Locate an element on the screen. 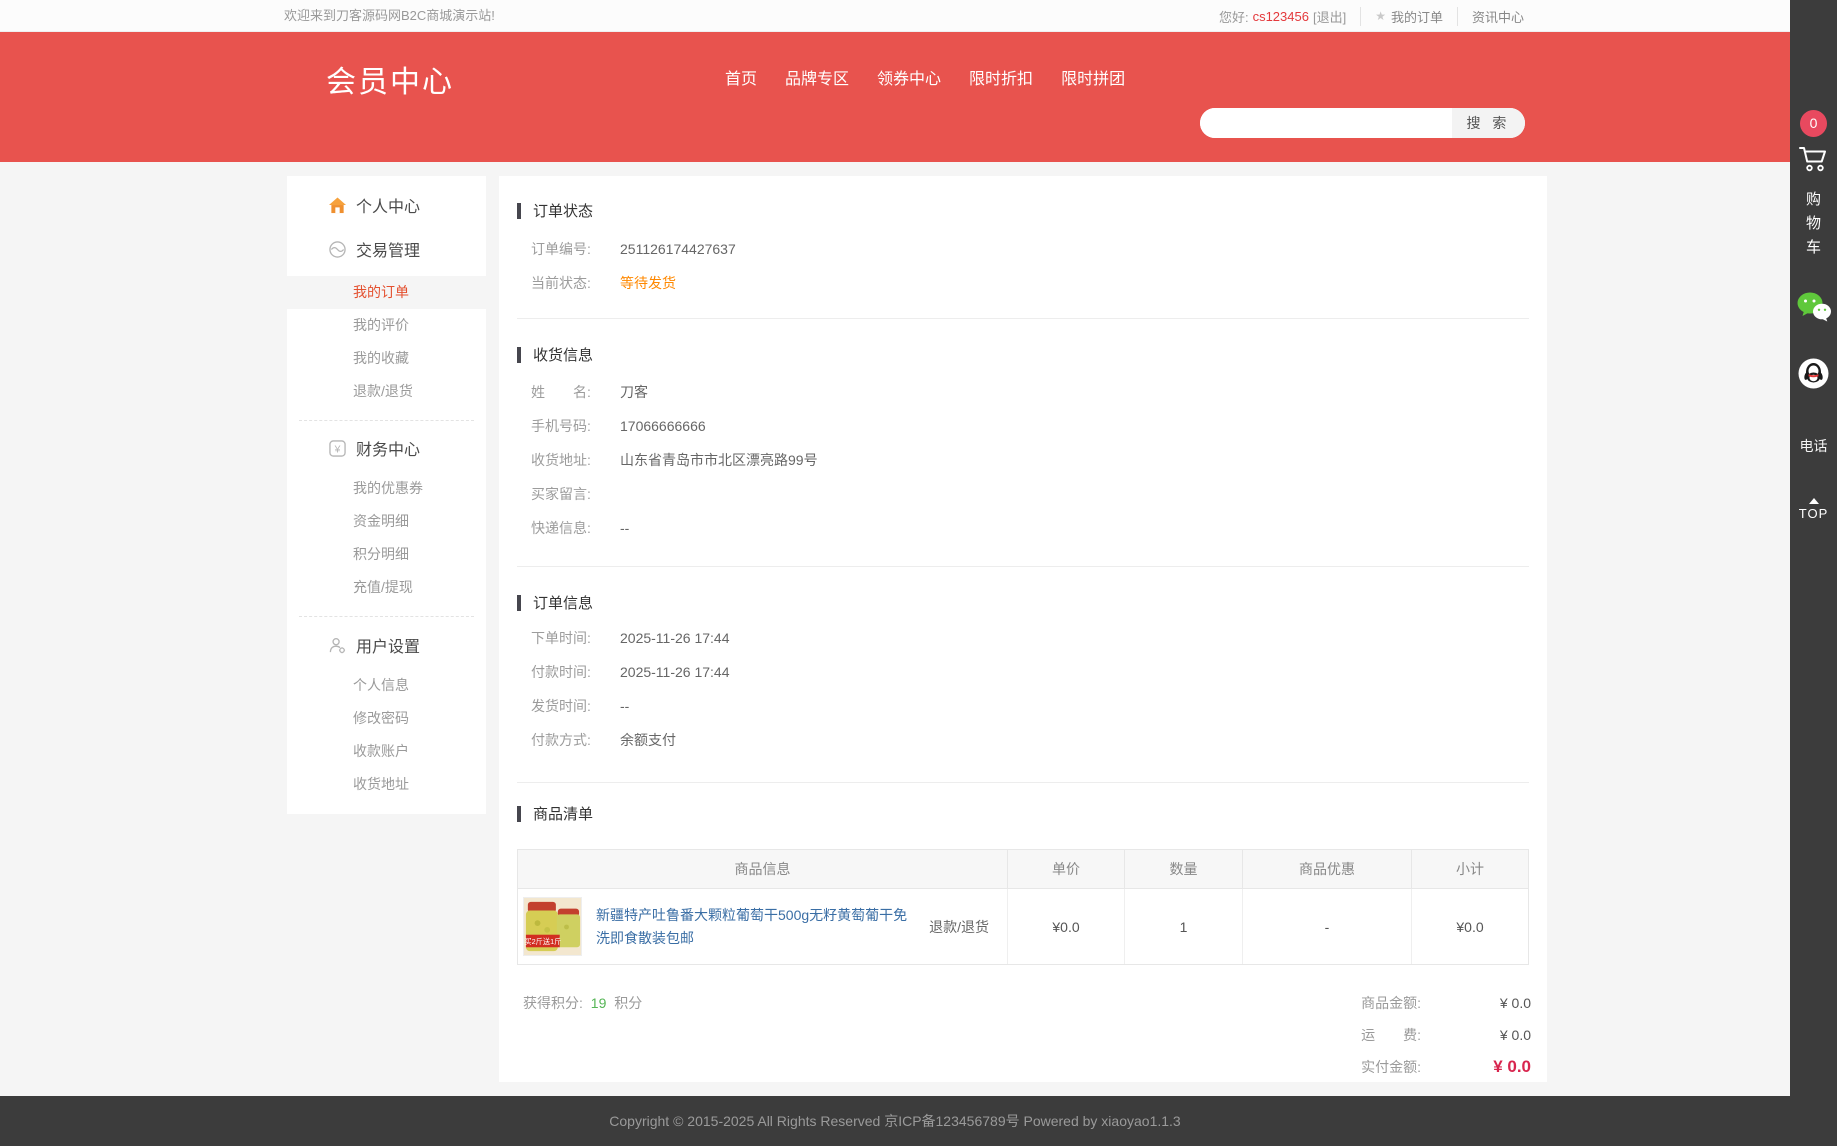  welcome-text: 欢迎来到刀客源码网B2C商城演示站! is located at coordinates (389, 15).